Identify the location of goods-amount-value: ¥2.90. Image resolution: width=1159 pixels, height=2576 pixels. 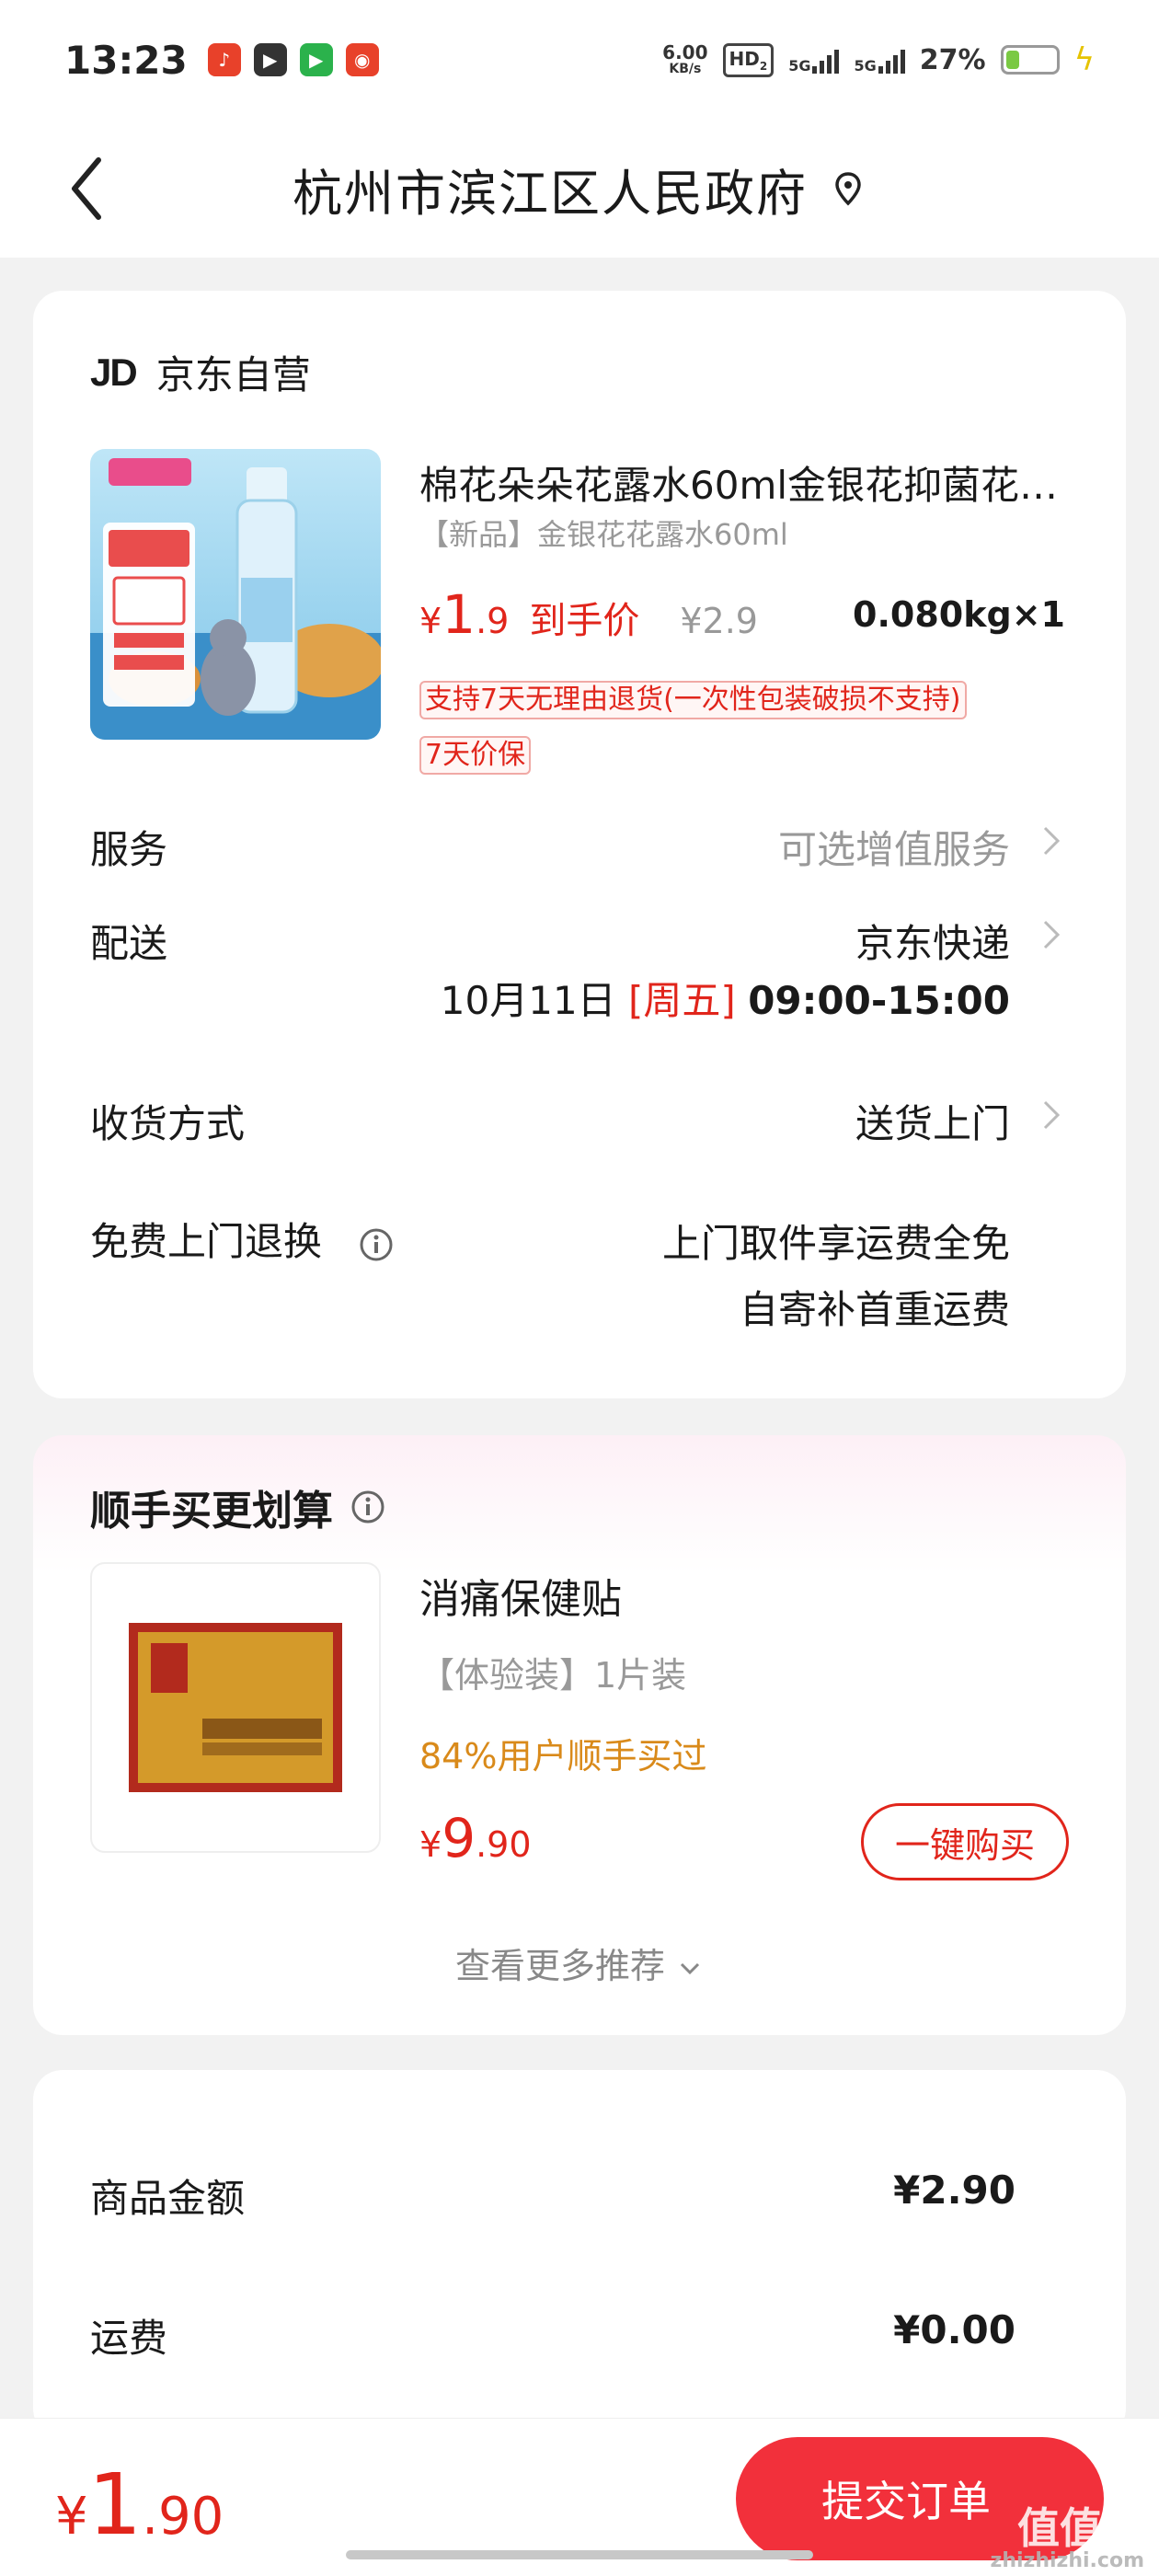
(954, 2190).